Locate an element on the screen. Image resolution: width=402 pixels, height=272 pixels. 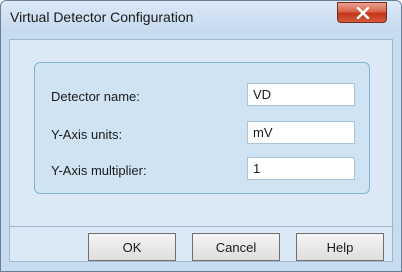
close-button is located at coordinates (362, 12).